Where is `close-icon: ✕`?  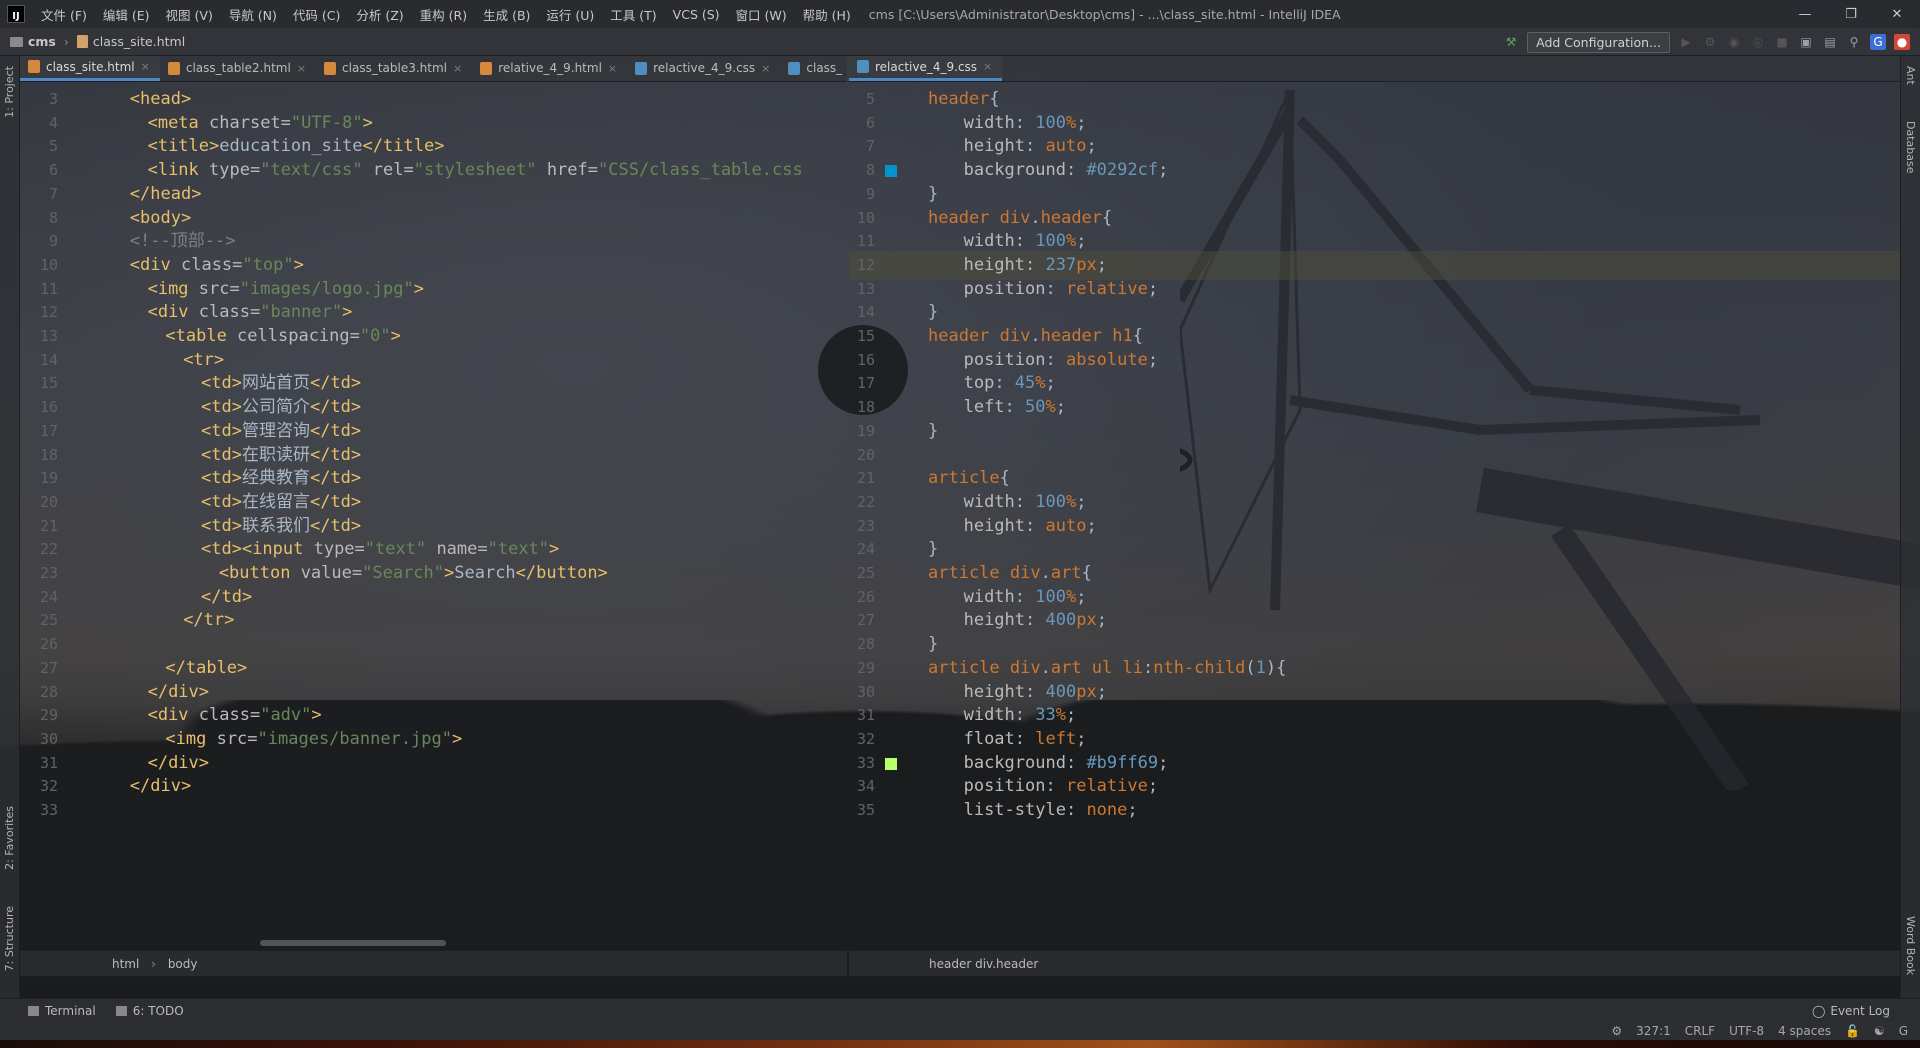 close-icon: ✕ is located at coordinates (1897, 14).